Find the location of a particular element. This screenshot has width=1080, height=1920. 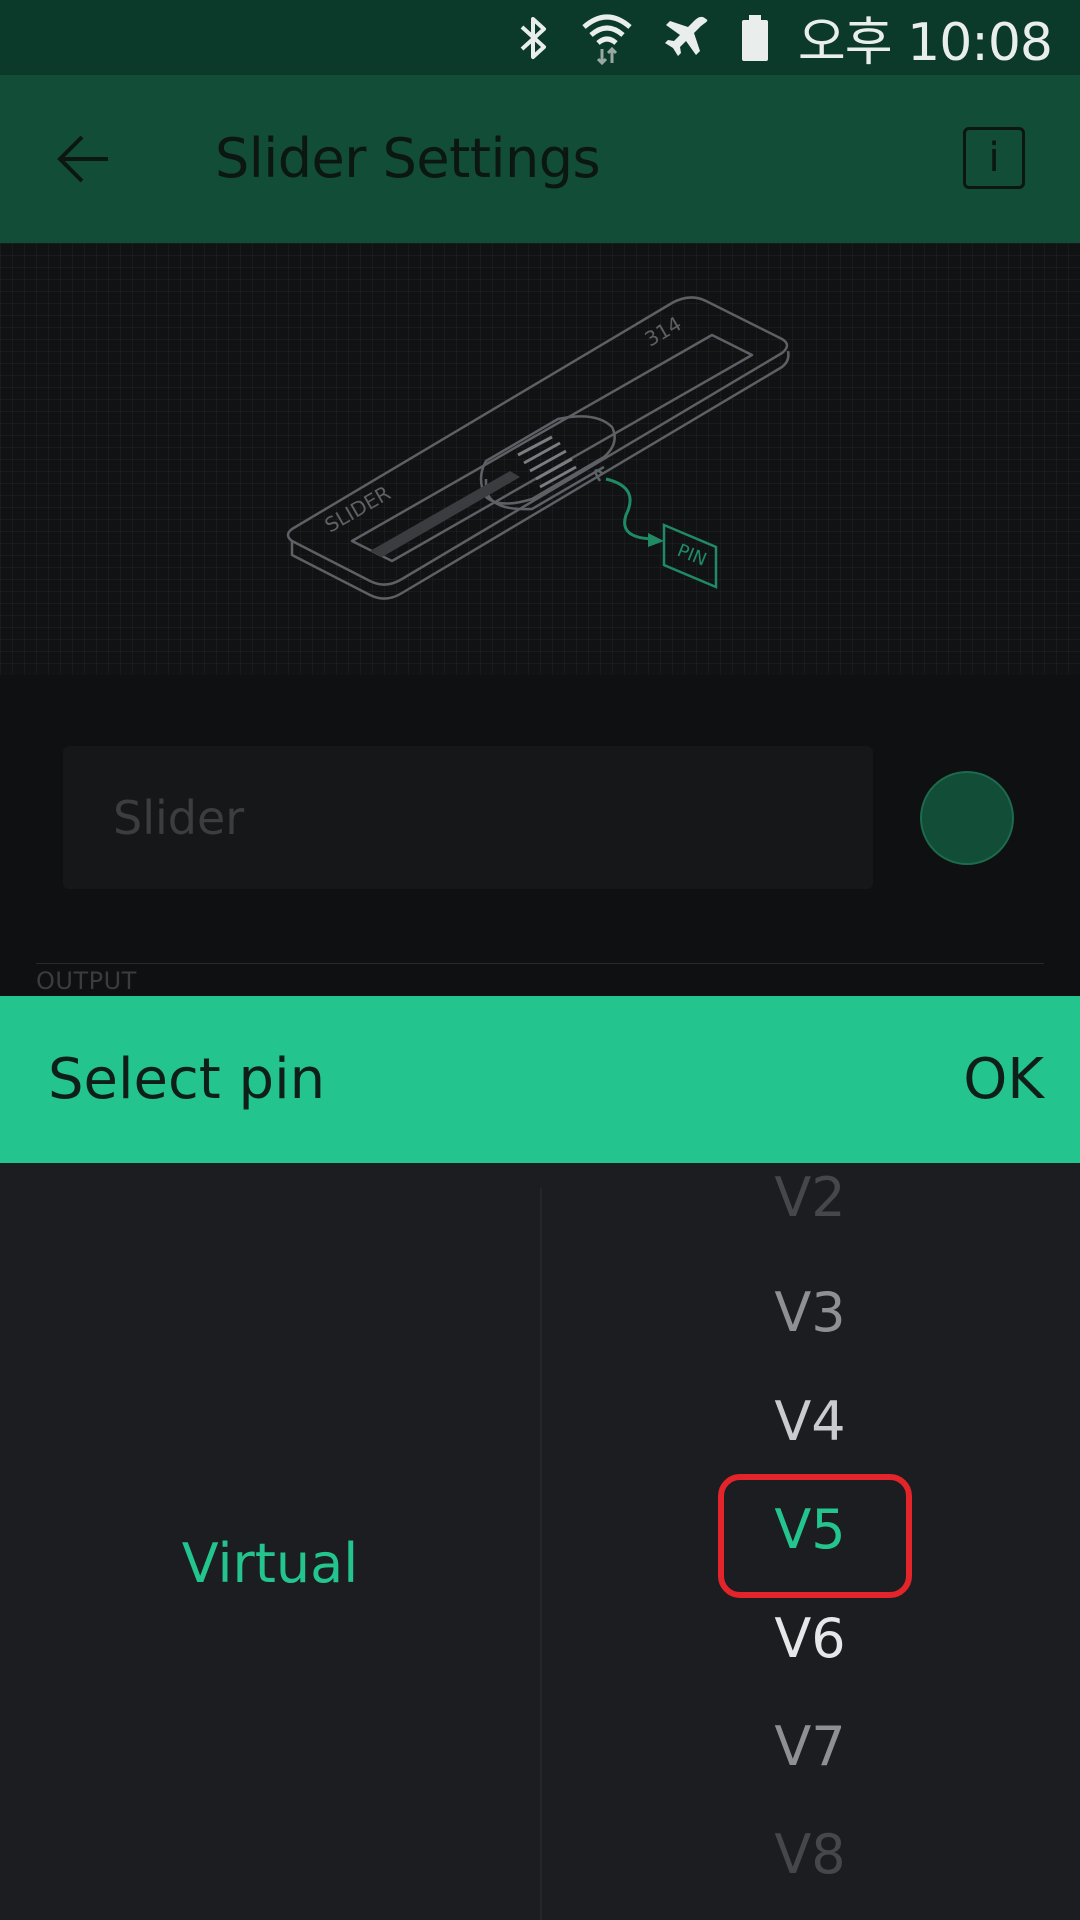

pin-option-label: V6 is located at coordinates (810, 1638).